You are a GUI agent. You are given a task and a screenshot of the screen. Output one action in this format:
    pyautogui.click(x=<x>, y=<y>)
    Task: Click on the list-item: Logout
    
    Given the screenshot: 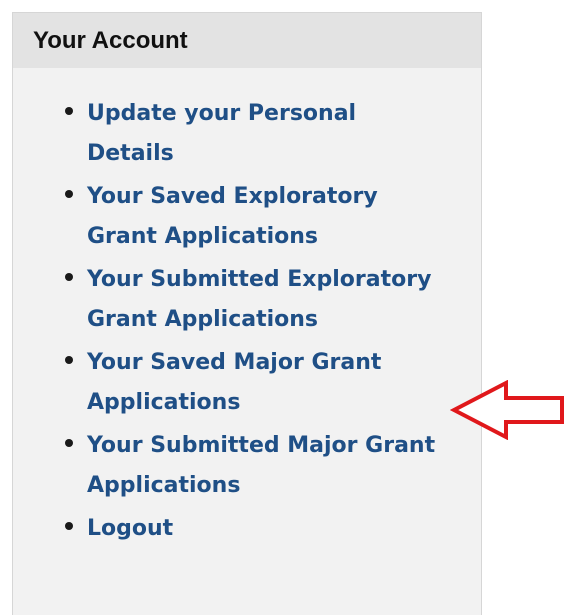 What is the action you would take?
    pyautogui.click(x=247, y=529)
    